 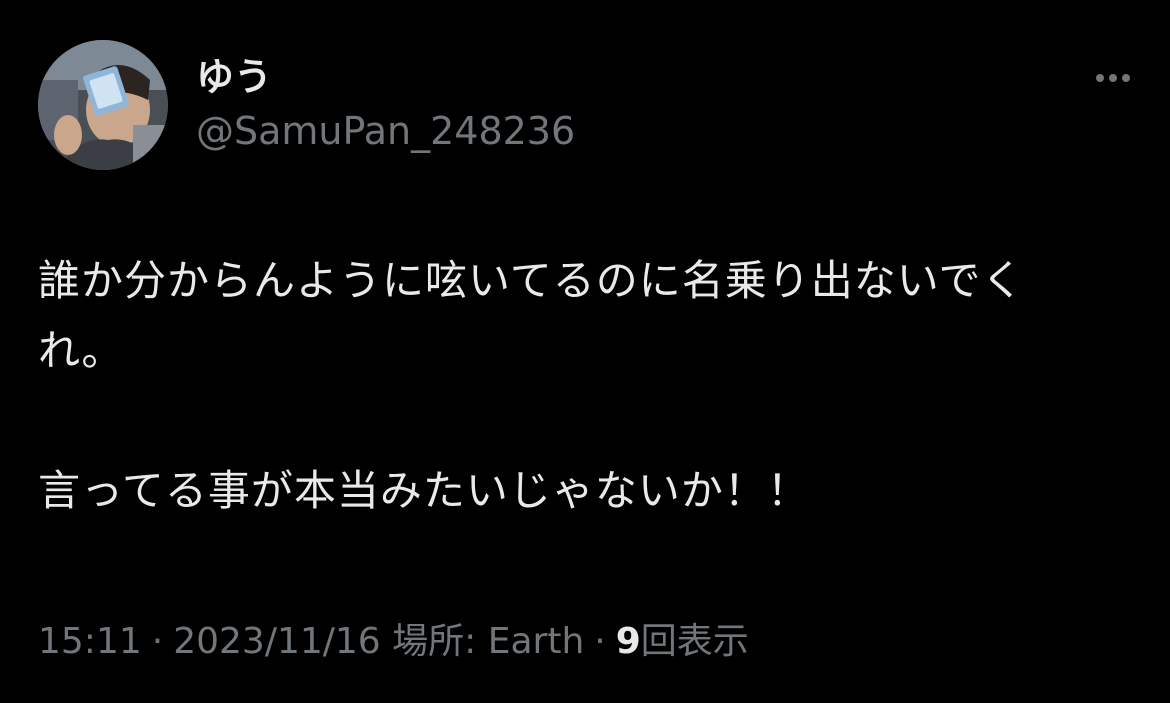 I want to click on more-horizontal-icon, so click(x=1113, y=78).